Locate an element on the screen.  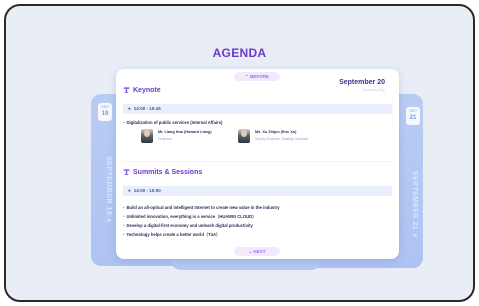
next-day-label: SEPTEMBER 21 ∨ is located at coordinates (413, 216).